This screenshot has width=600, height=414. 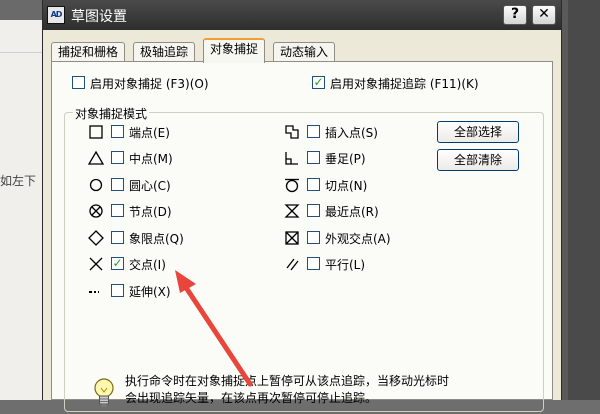 I want to click on insertion-label: 插入点(S), so click(x=351, y=132).